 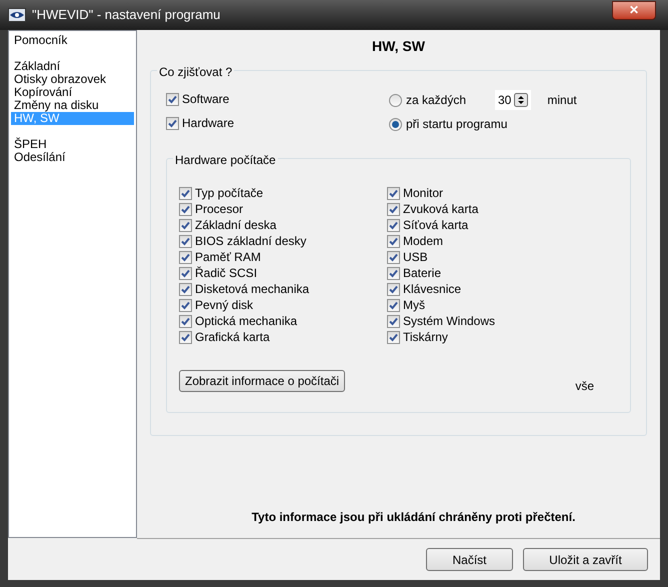 What do you see at coordinates (228, 257) in the screenshot?
I see `checkbox-label: Paměť RAM` at bounding box center [228, 257].